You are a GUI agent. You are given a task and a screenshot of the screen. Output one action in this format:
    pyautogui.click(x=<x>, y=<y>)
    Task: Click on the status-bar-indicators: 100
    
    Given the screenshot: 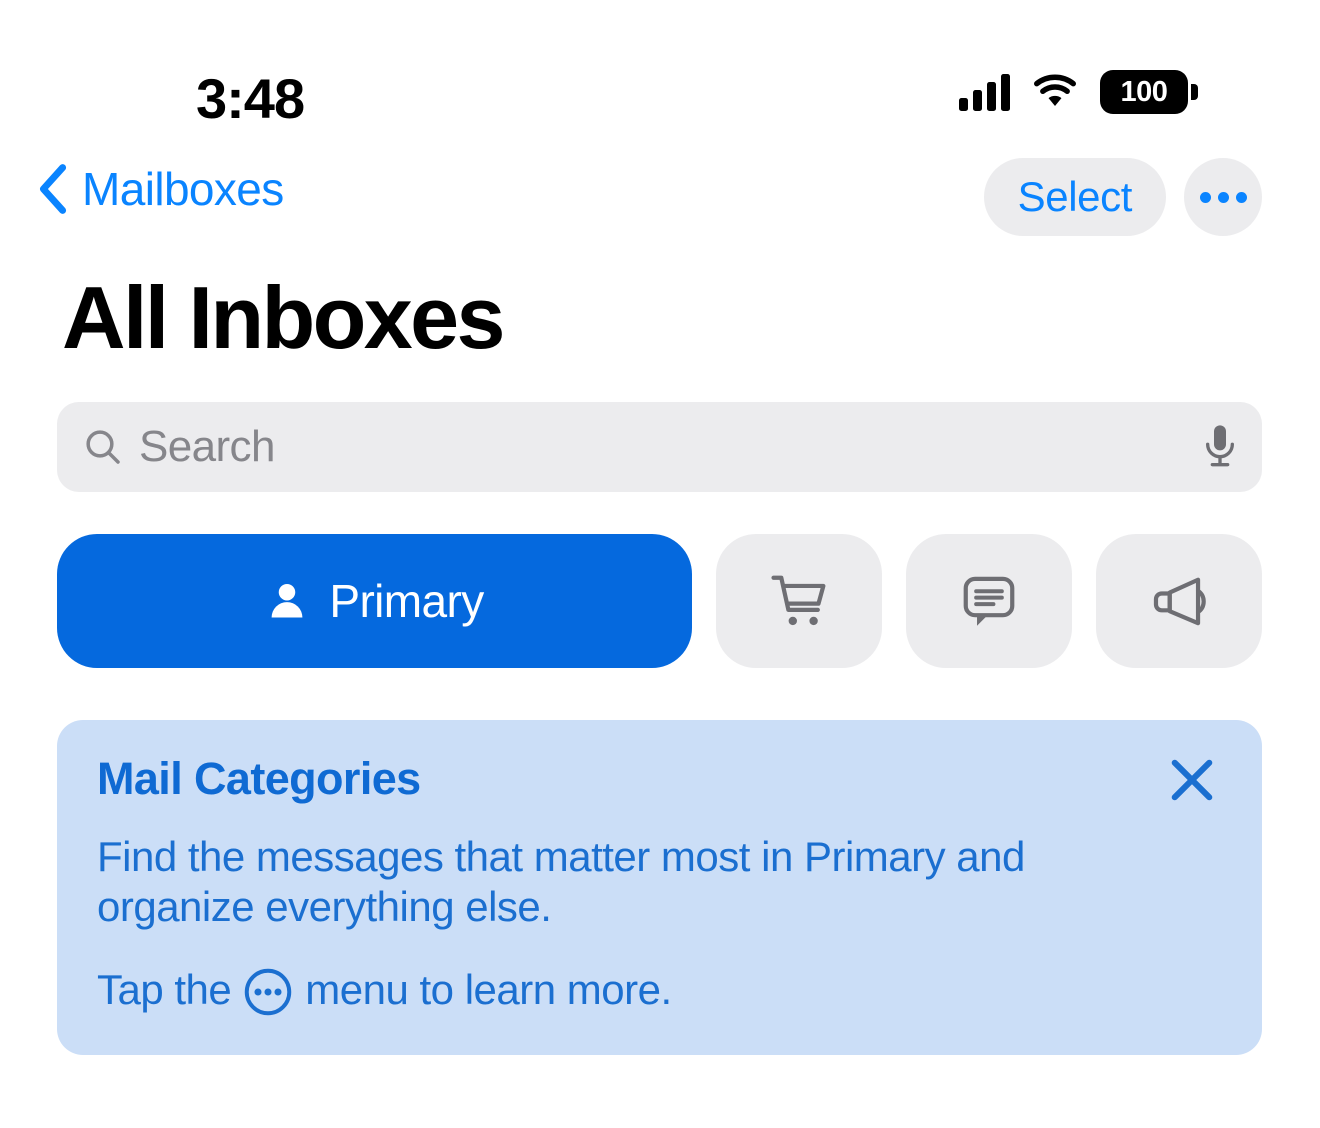 What is the action you would take?
    pyautogui.click(x=1078, y=92)
    